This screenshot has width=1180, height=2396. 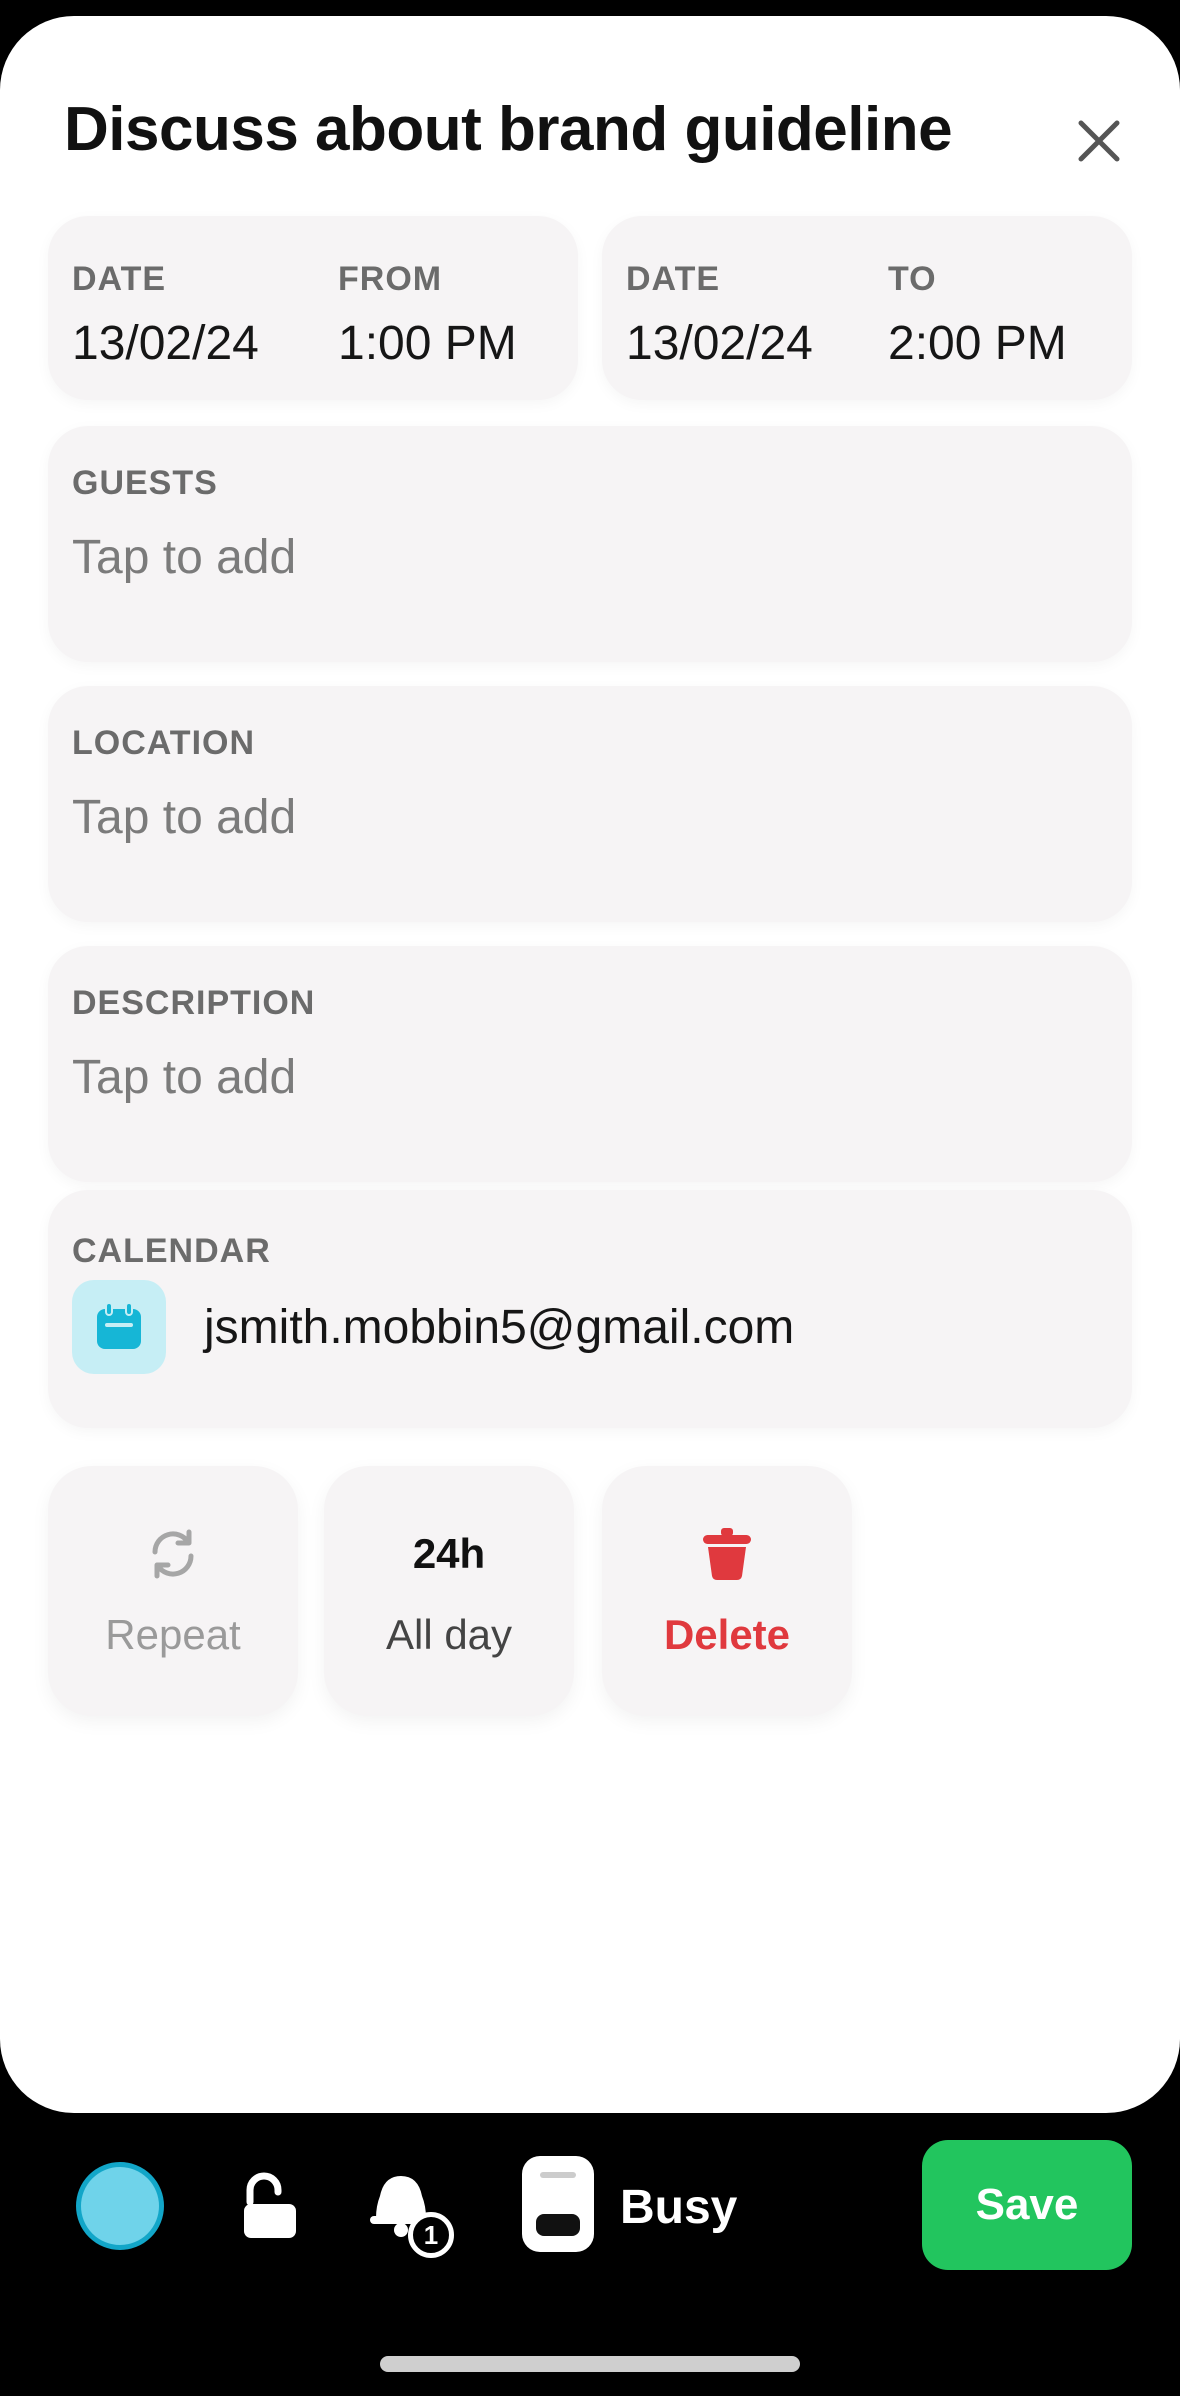 I want to click on start-time-label: FROM, so click(x=390, y=279).